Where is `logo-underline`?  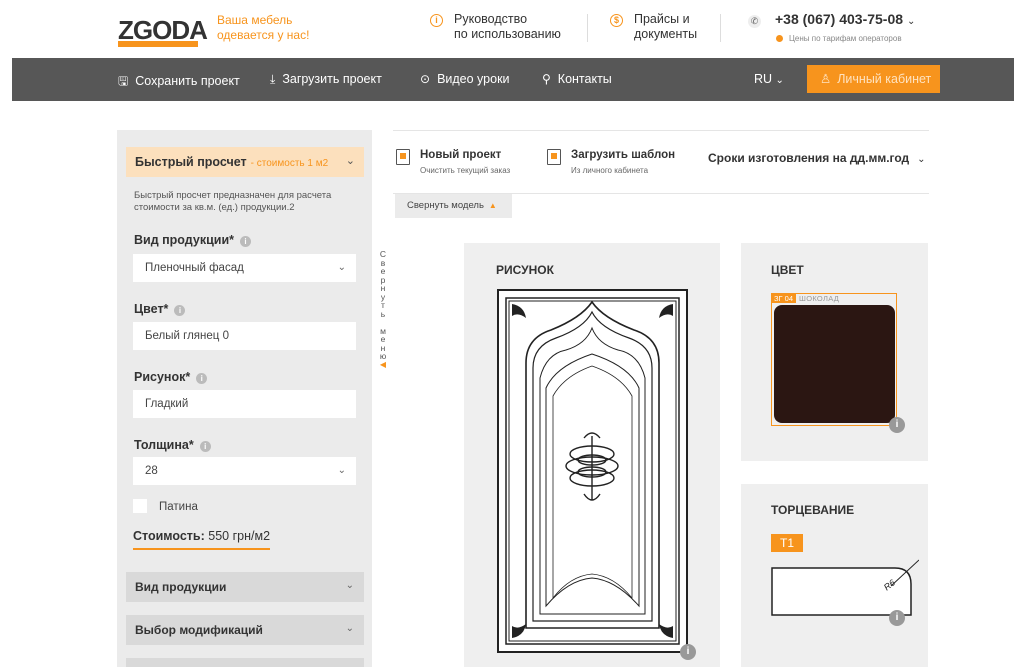
logo-underline is located at coordinates (158, 44).